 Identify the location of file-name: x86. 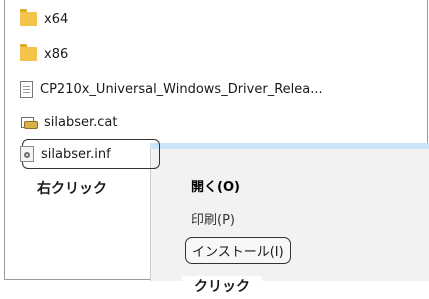
(56, 54).